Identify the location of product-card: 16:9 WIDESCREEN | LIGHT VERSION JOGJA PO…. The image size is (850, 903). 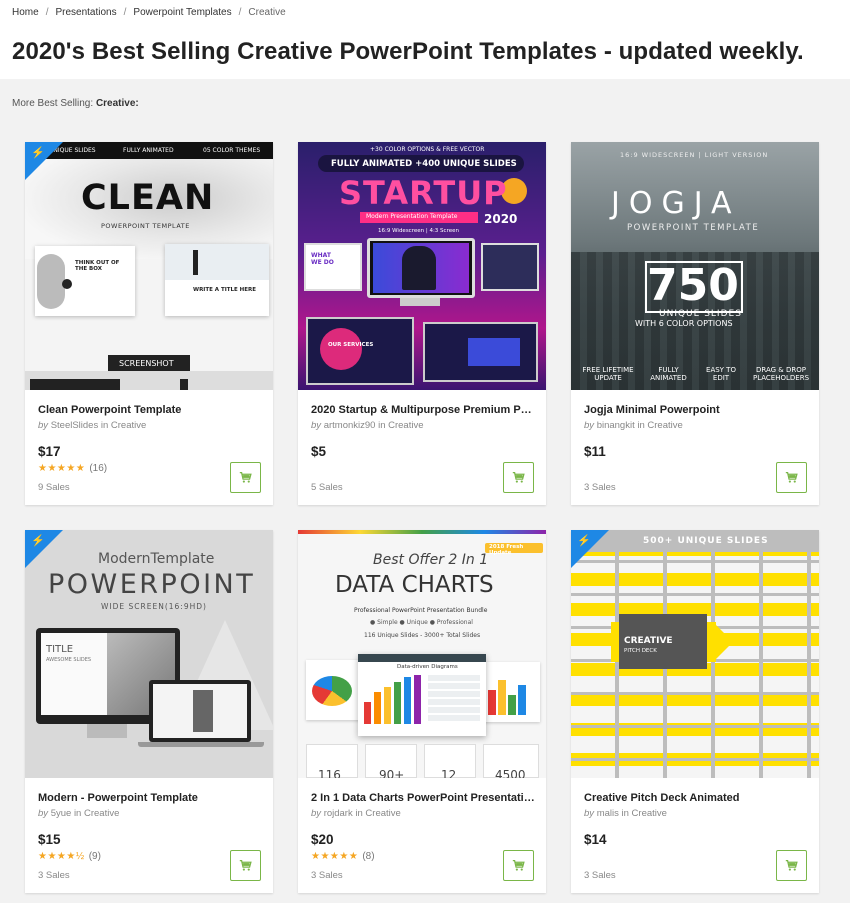
(695, 323).